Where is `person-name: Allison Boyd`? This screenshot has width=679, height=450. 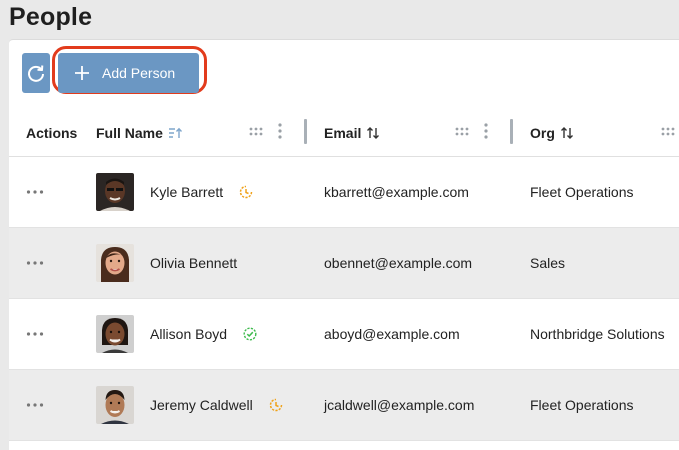 person-name: Allison Boyd is located at coordinates (188, 334).